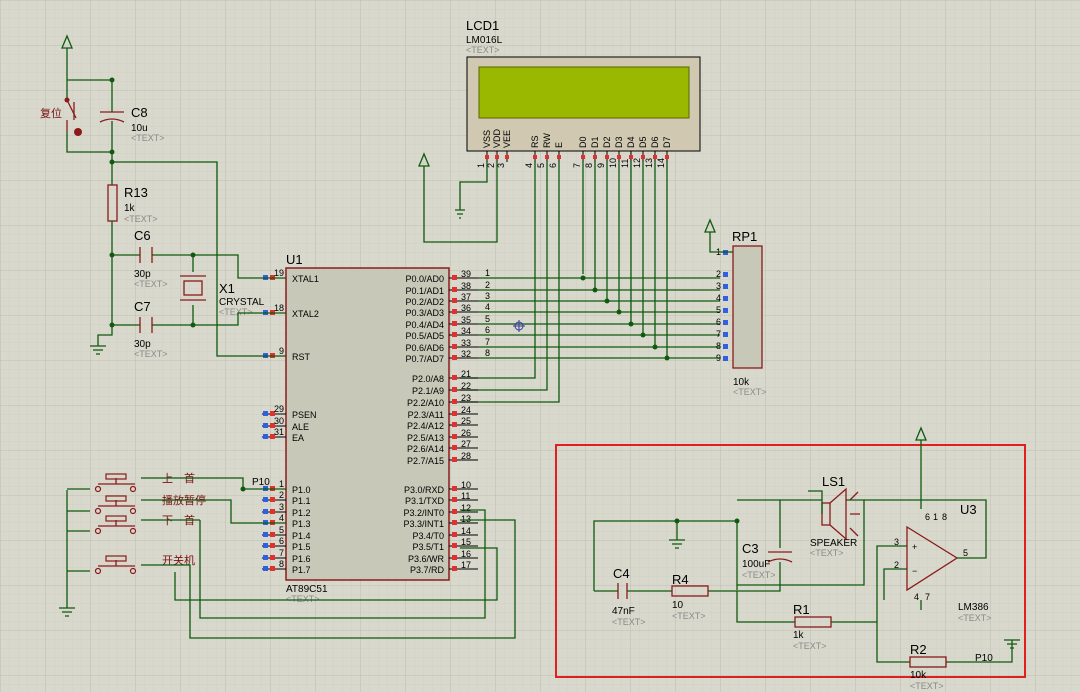 The image size is (1080, 692). Describe the element at coordinates (424, 325) in the screenshot. I see `u1-right-pin-name: P0.4/AD4` at that location.